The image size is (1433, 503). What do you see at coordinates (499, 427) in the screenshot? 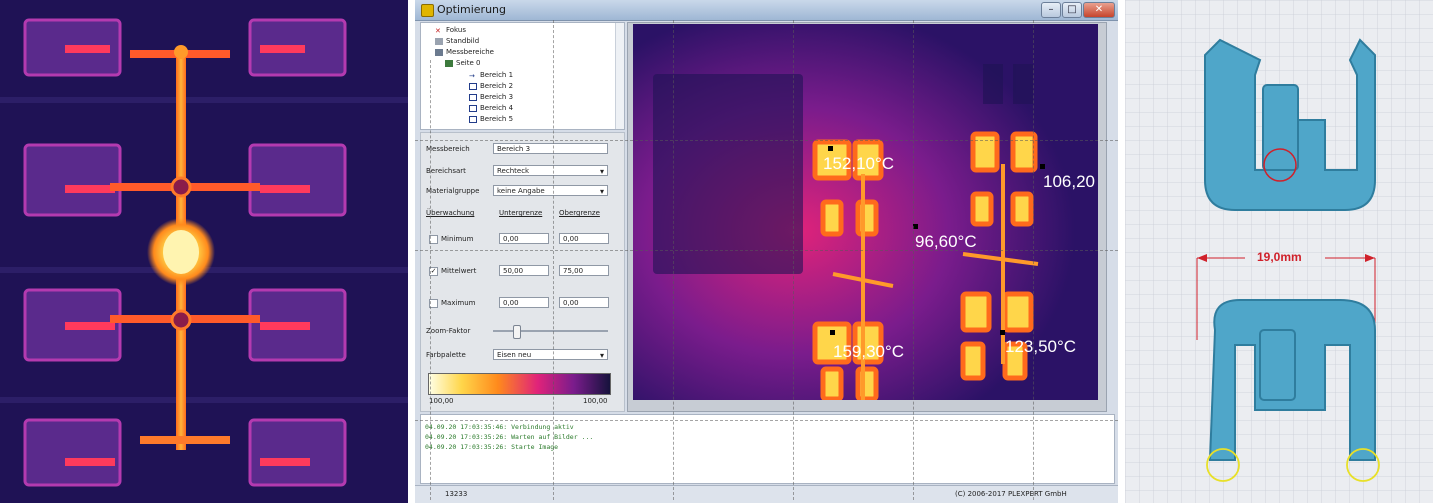
I see `log-line: 04.09.20 17:03:35:46: Verbindung aktiv` at bounding box center [499, 427].